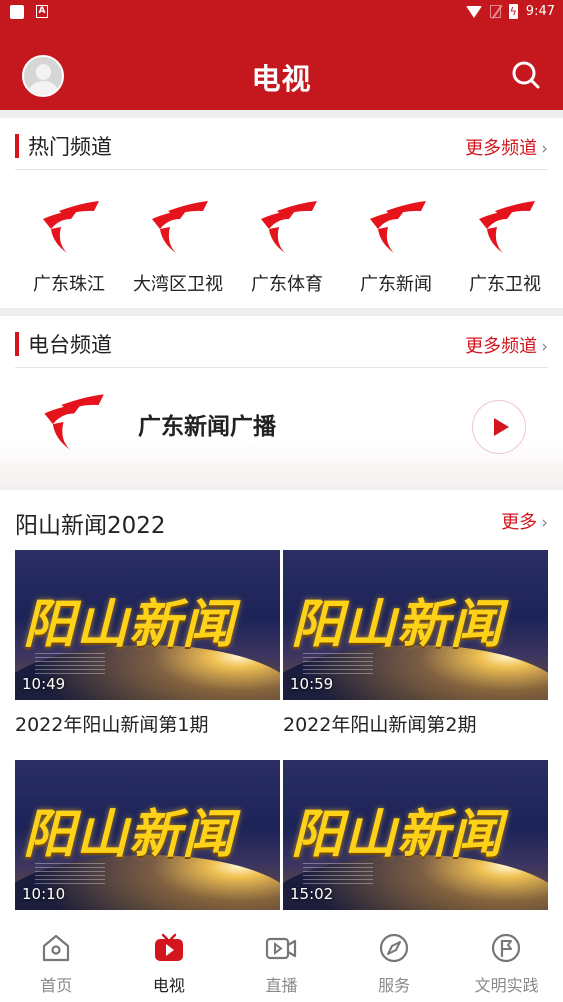  Describe the element at coordinates (56, 948) in the screenshot. I see `home-icon` at that location.